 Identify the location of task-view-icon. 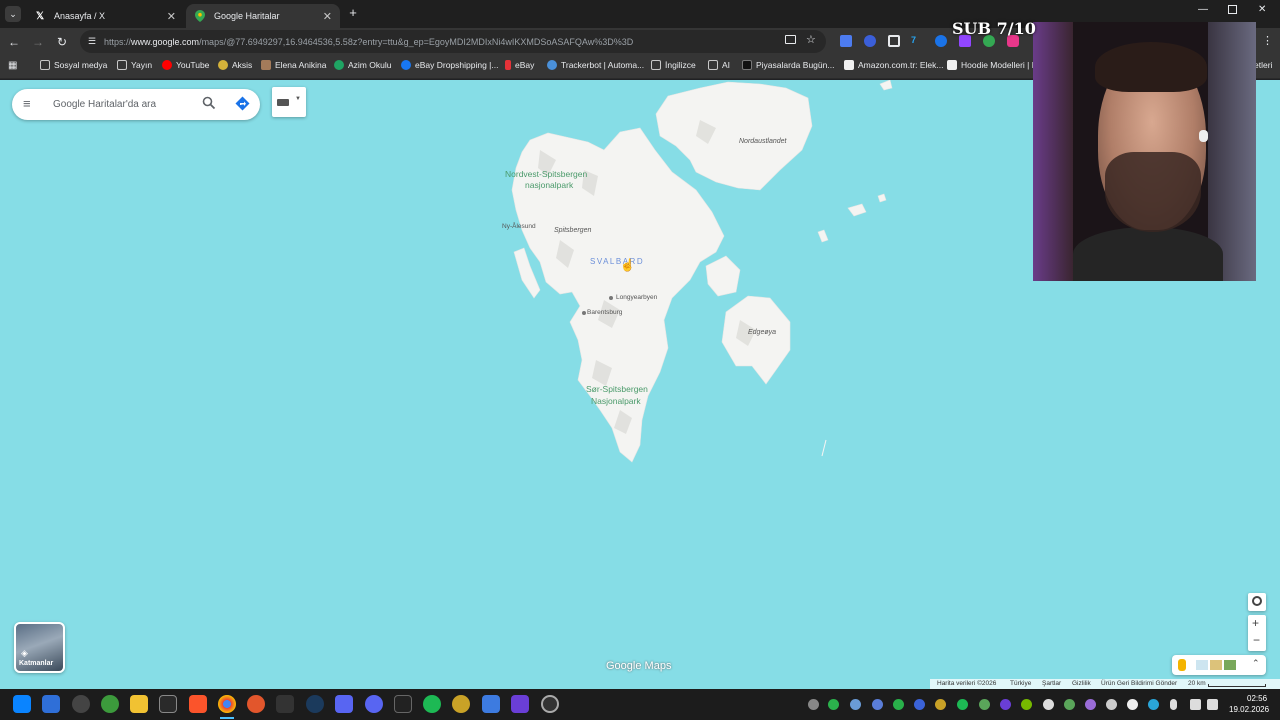
(51, 704).